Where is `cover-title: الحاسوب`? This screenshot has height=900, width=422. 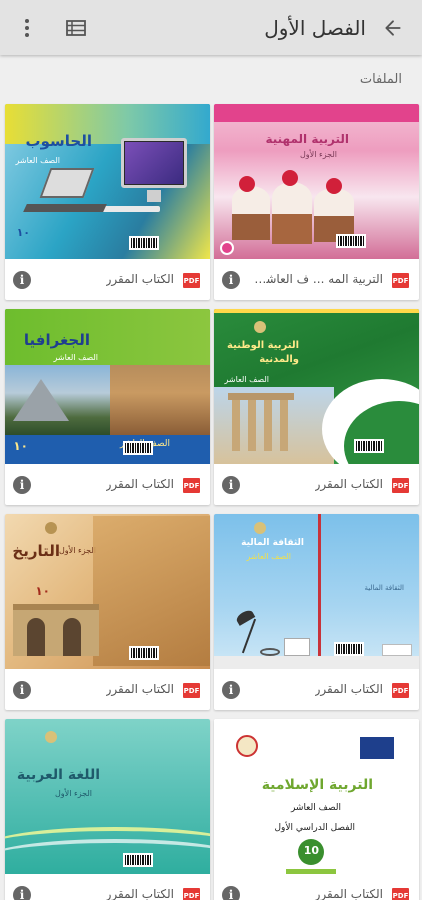 cover-title: الحاسوب is located at coordinates (58, 141).